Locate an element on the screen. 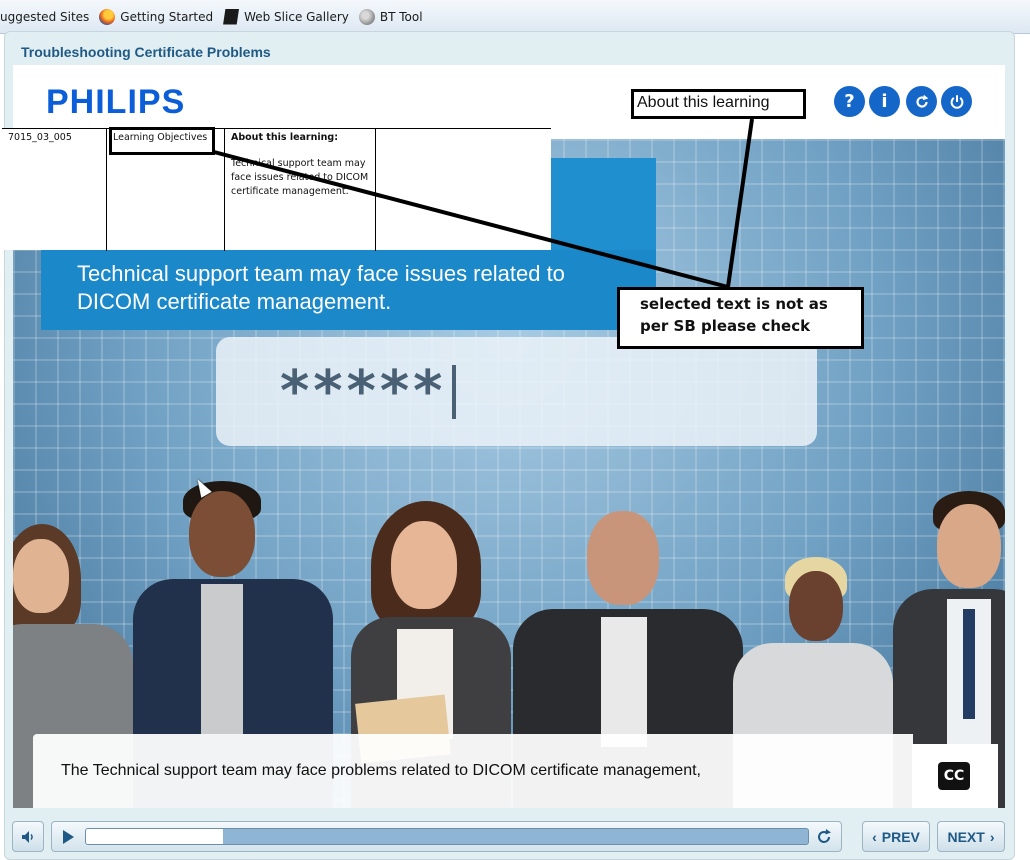  review-heading: About this learning: is located at coordinates (284, 137).